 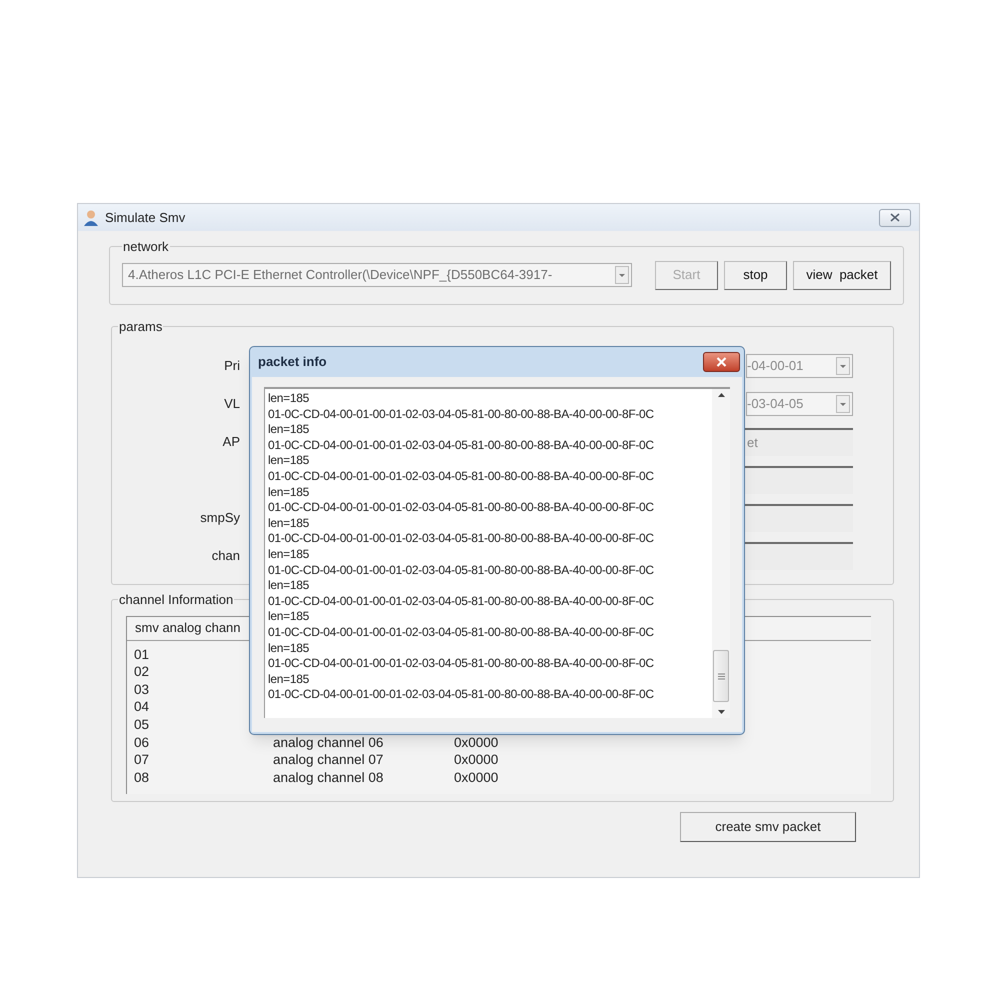 What do you see at coordinates (231, 441) in the screenshot?
I see `field-label: AP` at bounding box center [231, 441].